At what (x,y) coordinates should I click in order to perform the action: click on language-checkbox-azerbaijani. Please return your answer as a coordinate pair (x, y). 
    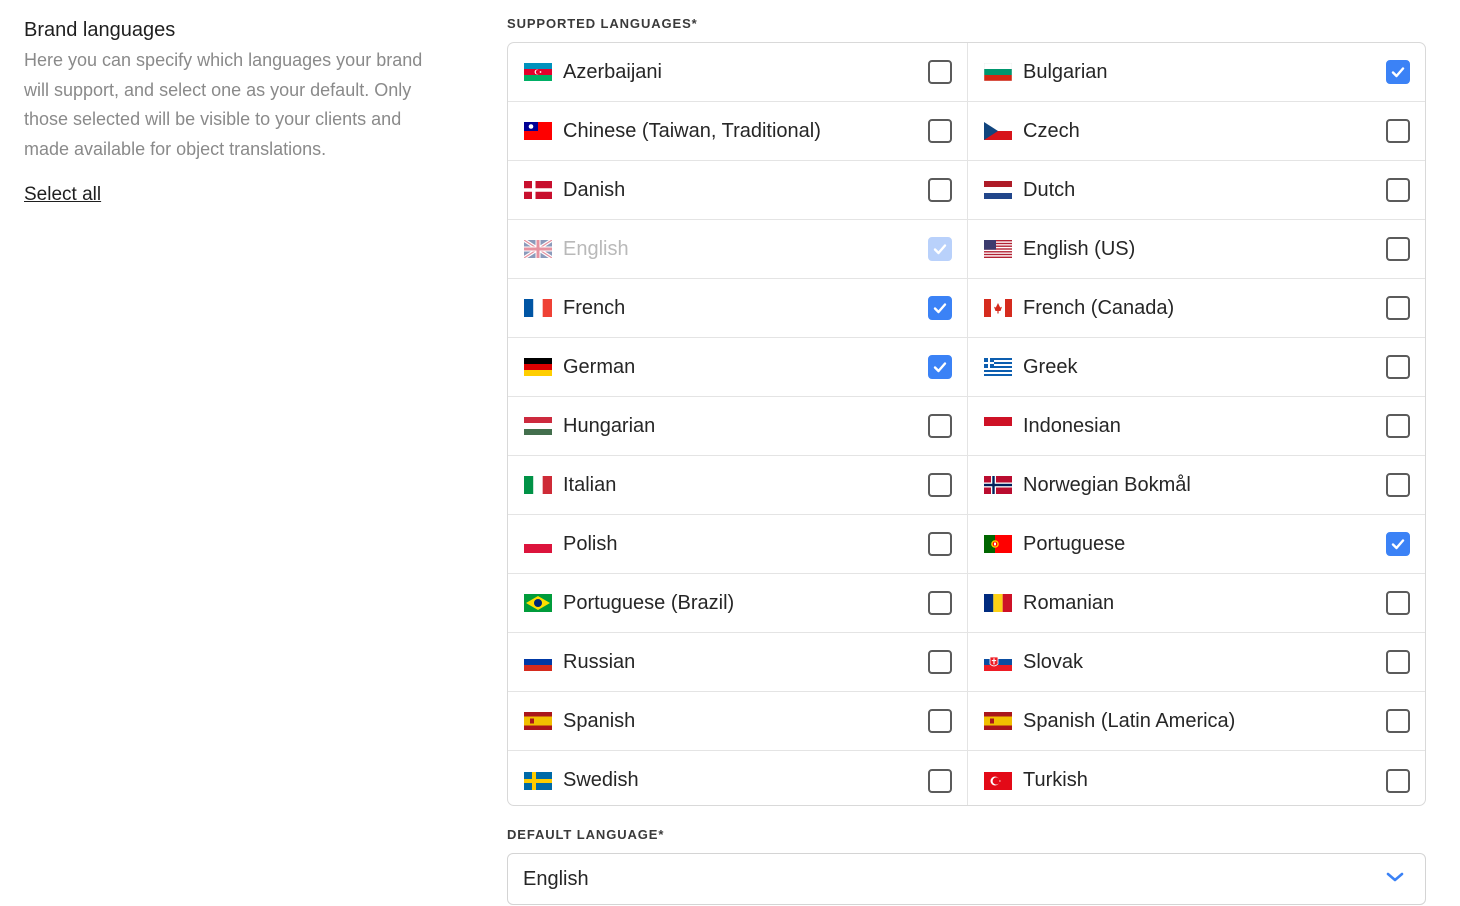
    Looking at the image, I should click on (940, 72).